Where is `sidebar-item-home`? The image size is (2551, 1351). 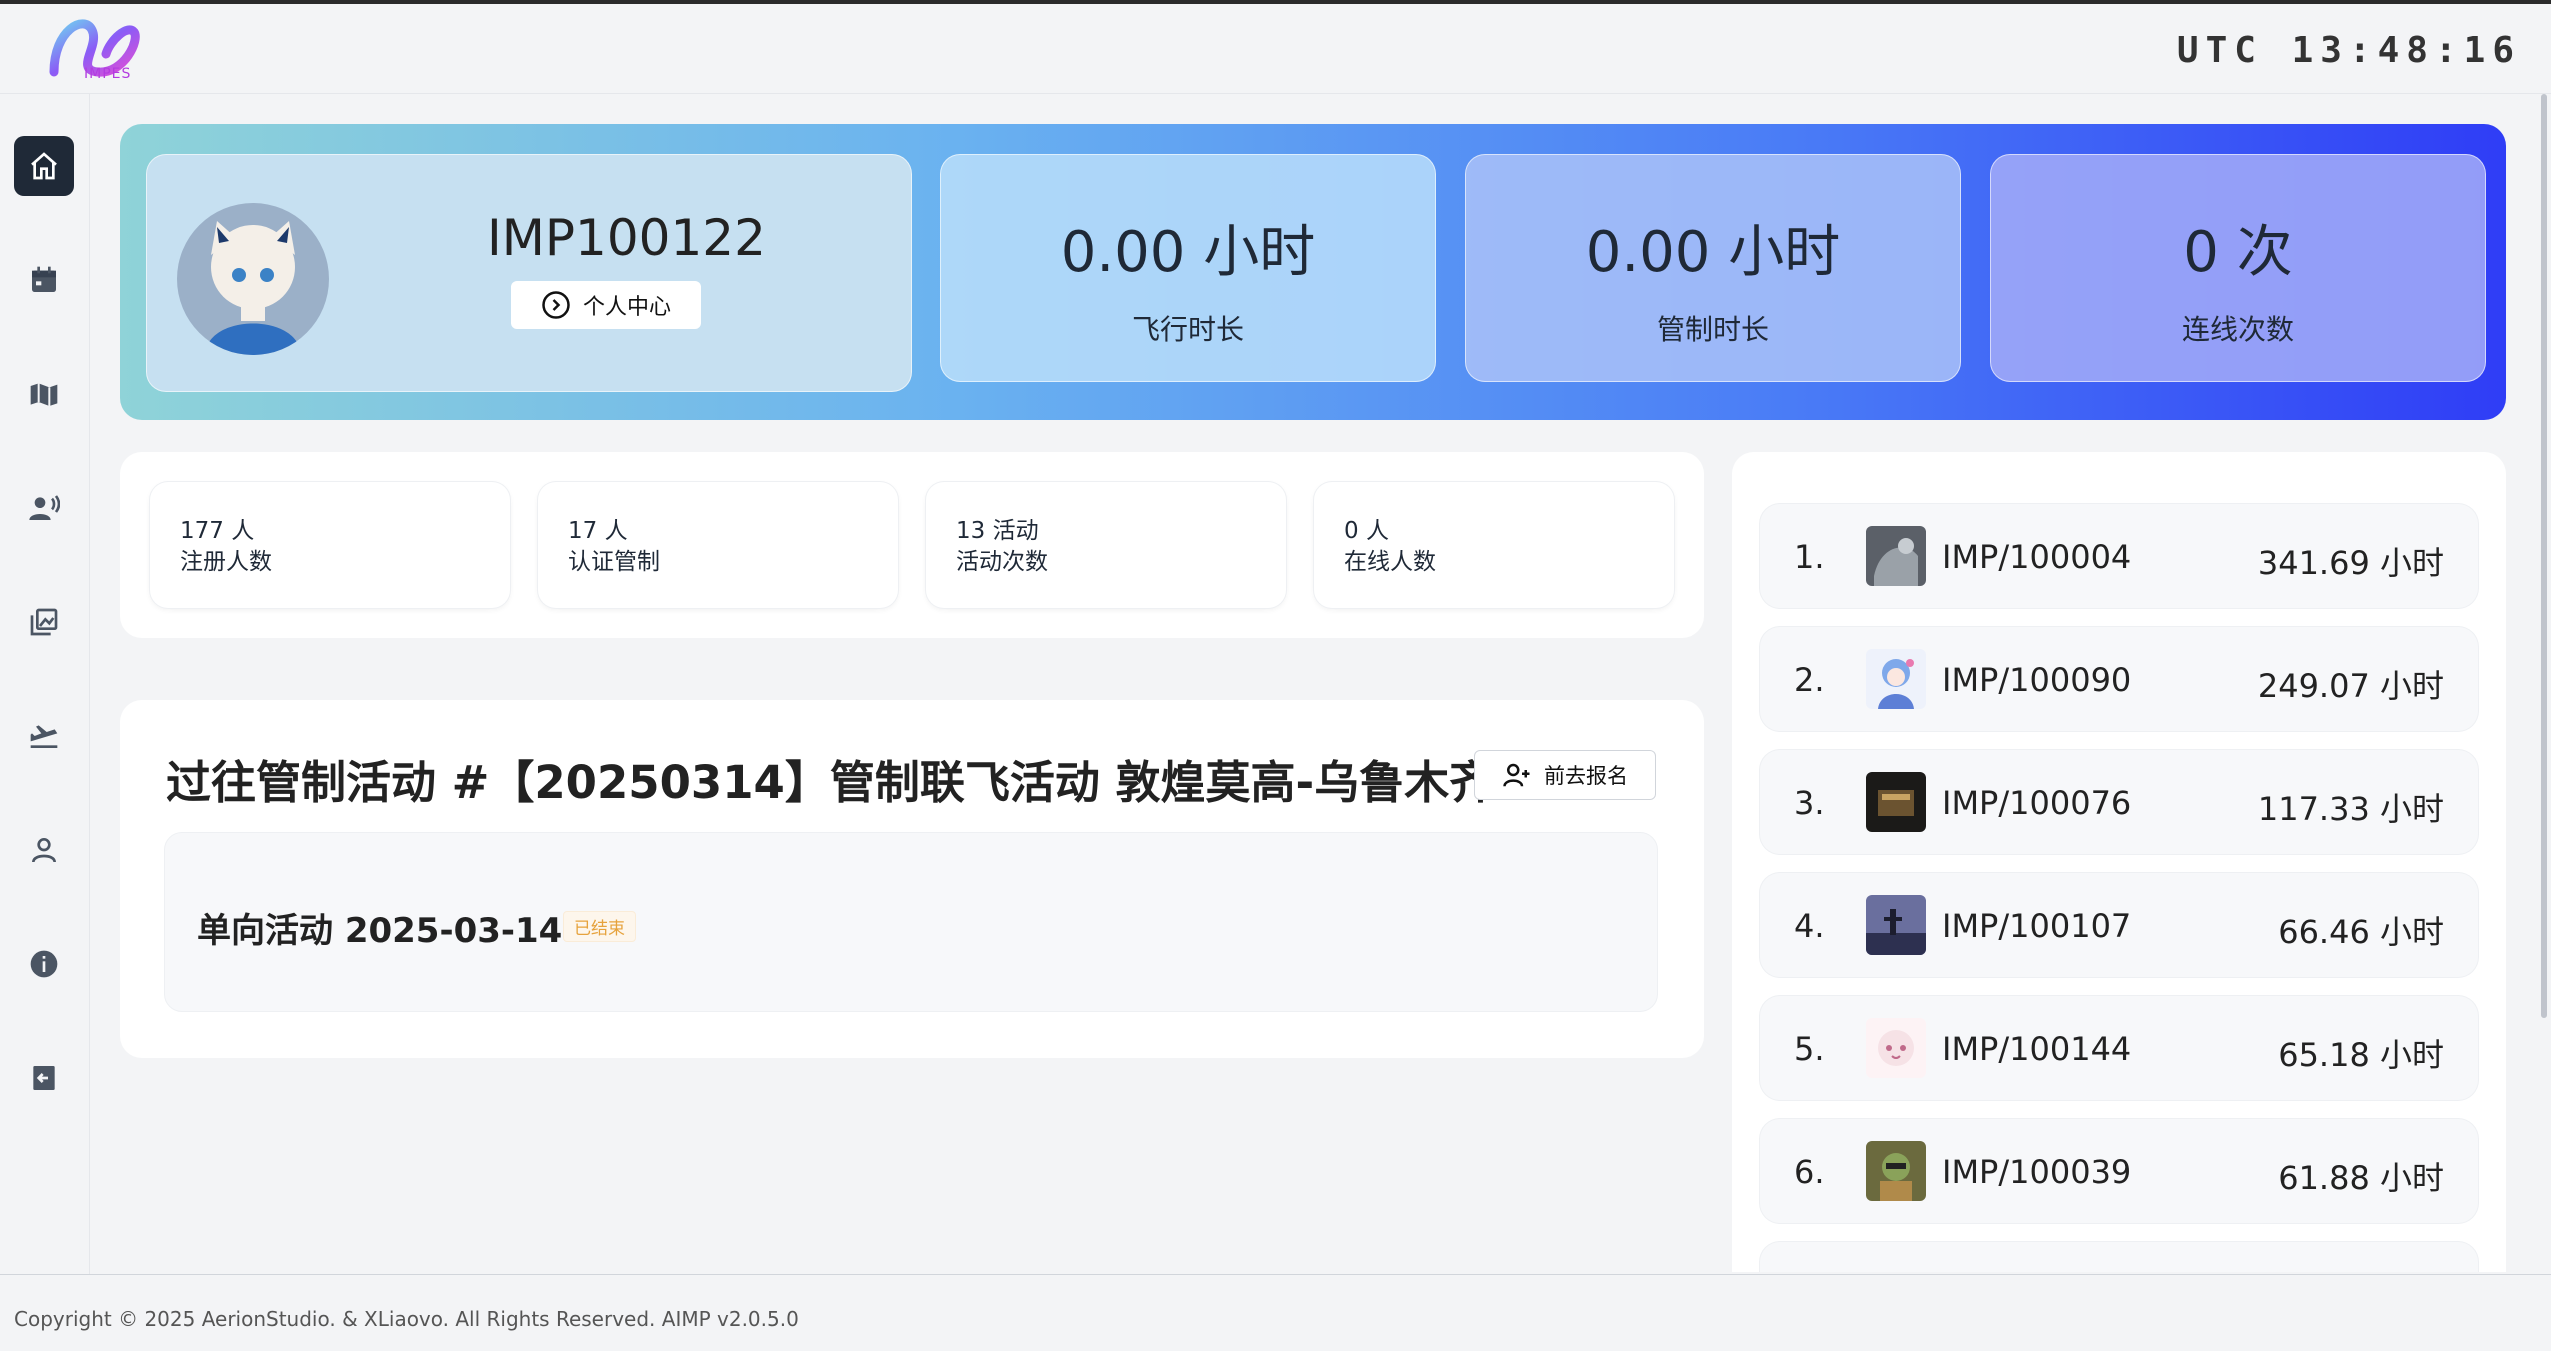
sidebar-item-home is located at coordinates (44, 166).